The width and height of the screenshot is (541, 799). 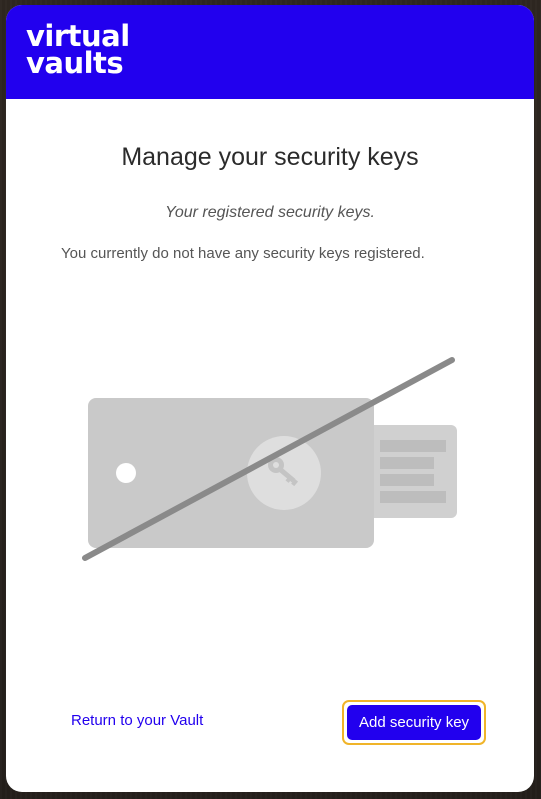 I want to click on return-to-vault-link: Return to your Vault, so click(x=137, y=720).